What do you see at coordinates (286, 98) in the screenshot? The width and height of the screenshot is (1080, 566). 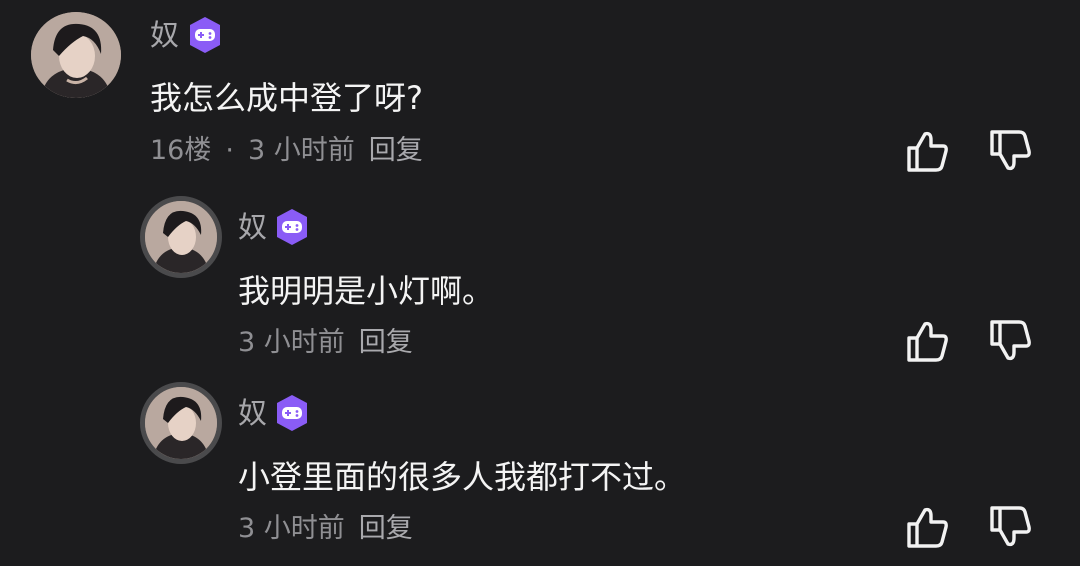 I see `comment-text: 我怎么成中登了呀?` at bounding box center [286, 98].